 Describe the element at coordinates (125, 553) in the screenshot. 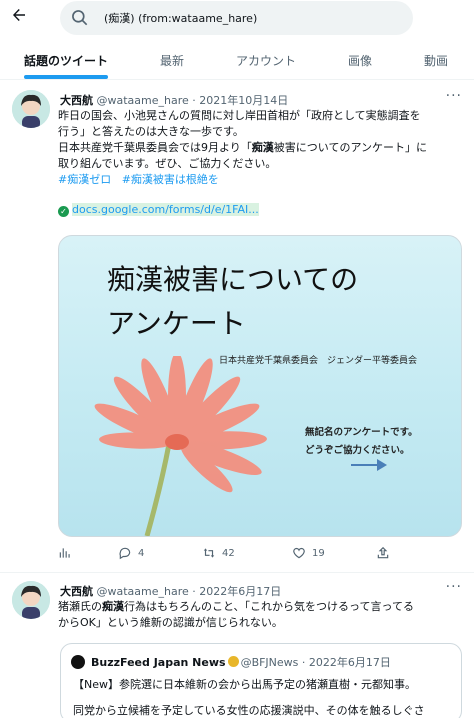

I see `reply-icon` at that location.